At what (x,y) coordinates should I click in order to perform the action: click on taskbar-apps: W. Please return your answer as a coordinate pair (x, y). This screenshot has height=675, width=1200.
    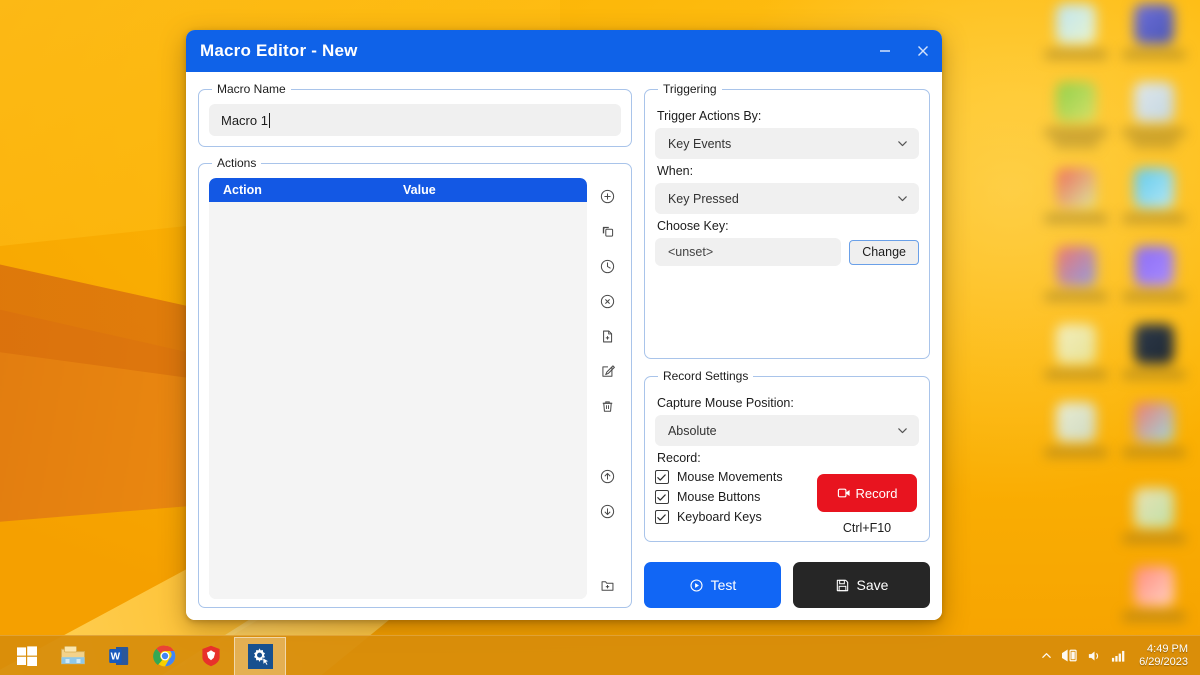
    Looking at the image, I should click on (143, 655).